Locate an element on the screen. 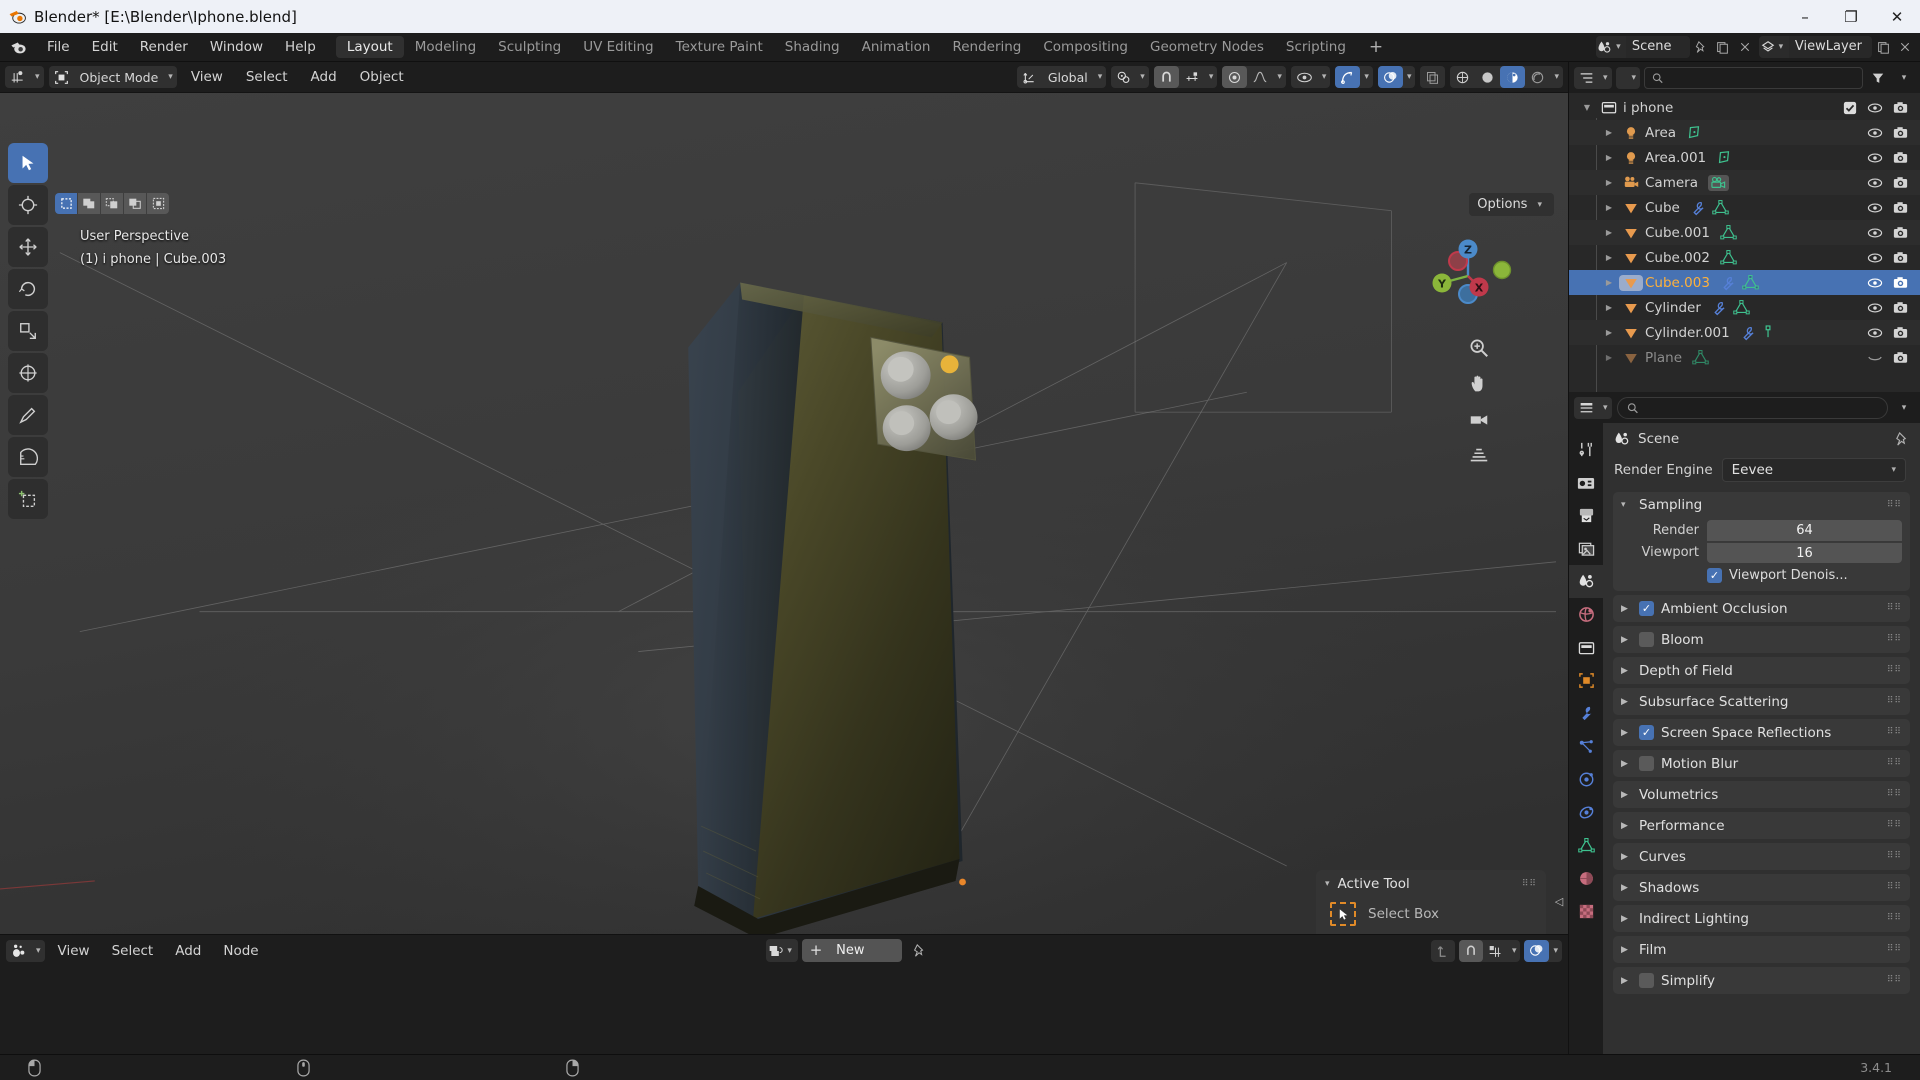 Image resolution: width=1920 pixels, height=1080 pixels. menu-edit: Edit is located at coordinates (105, 47).